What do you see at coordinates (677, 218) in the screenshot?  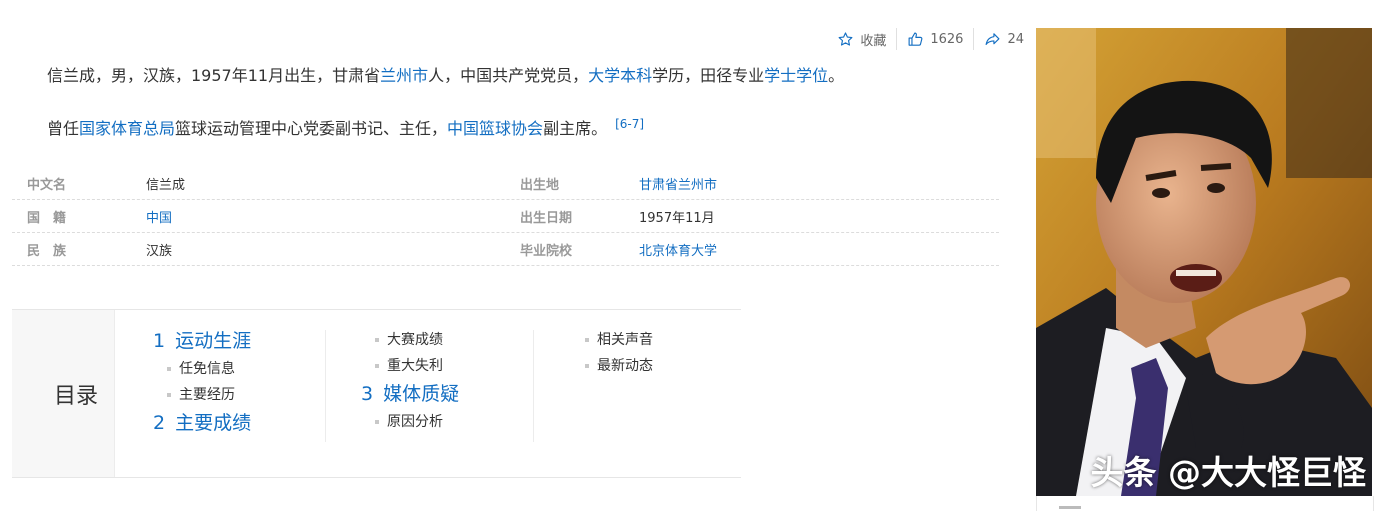 I see `info-value: 1957年11月` at bounding box center [677, 218].